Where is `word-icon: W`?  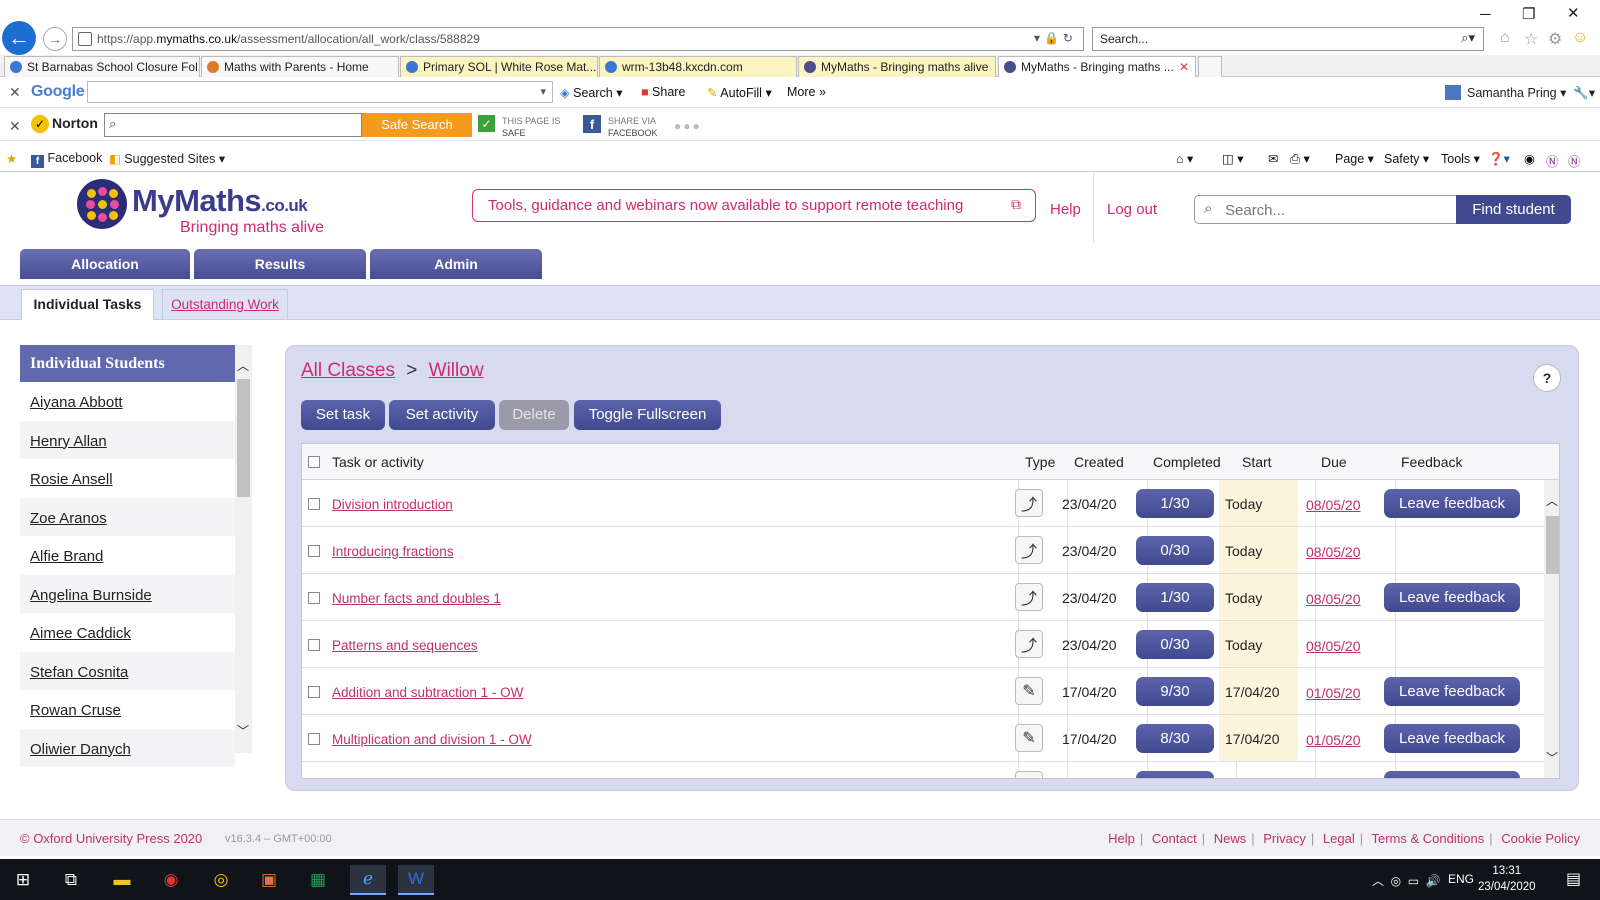 word-icon: W is located at coordinates (416, 880).